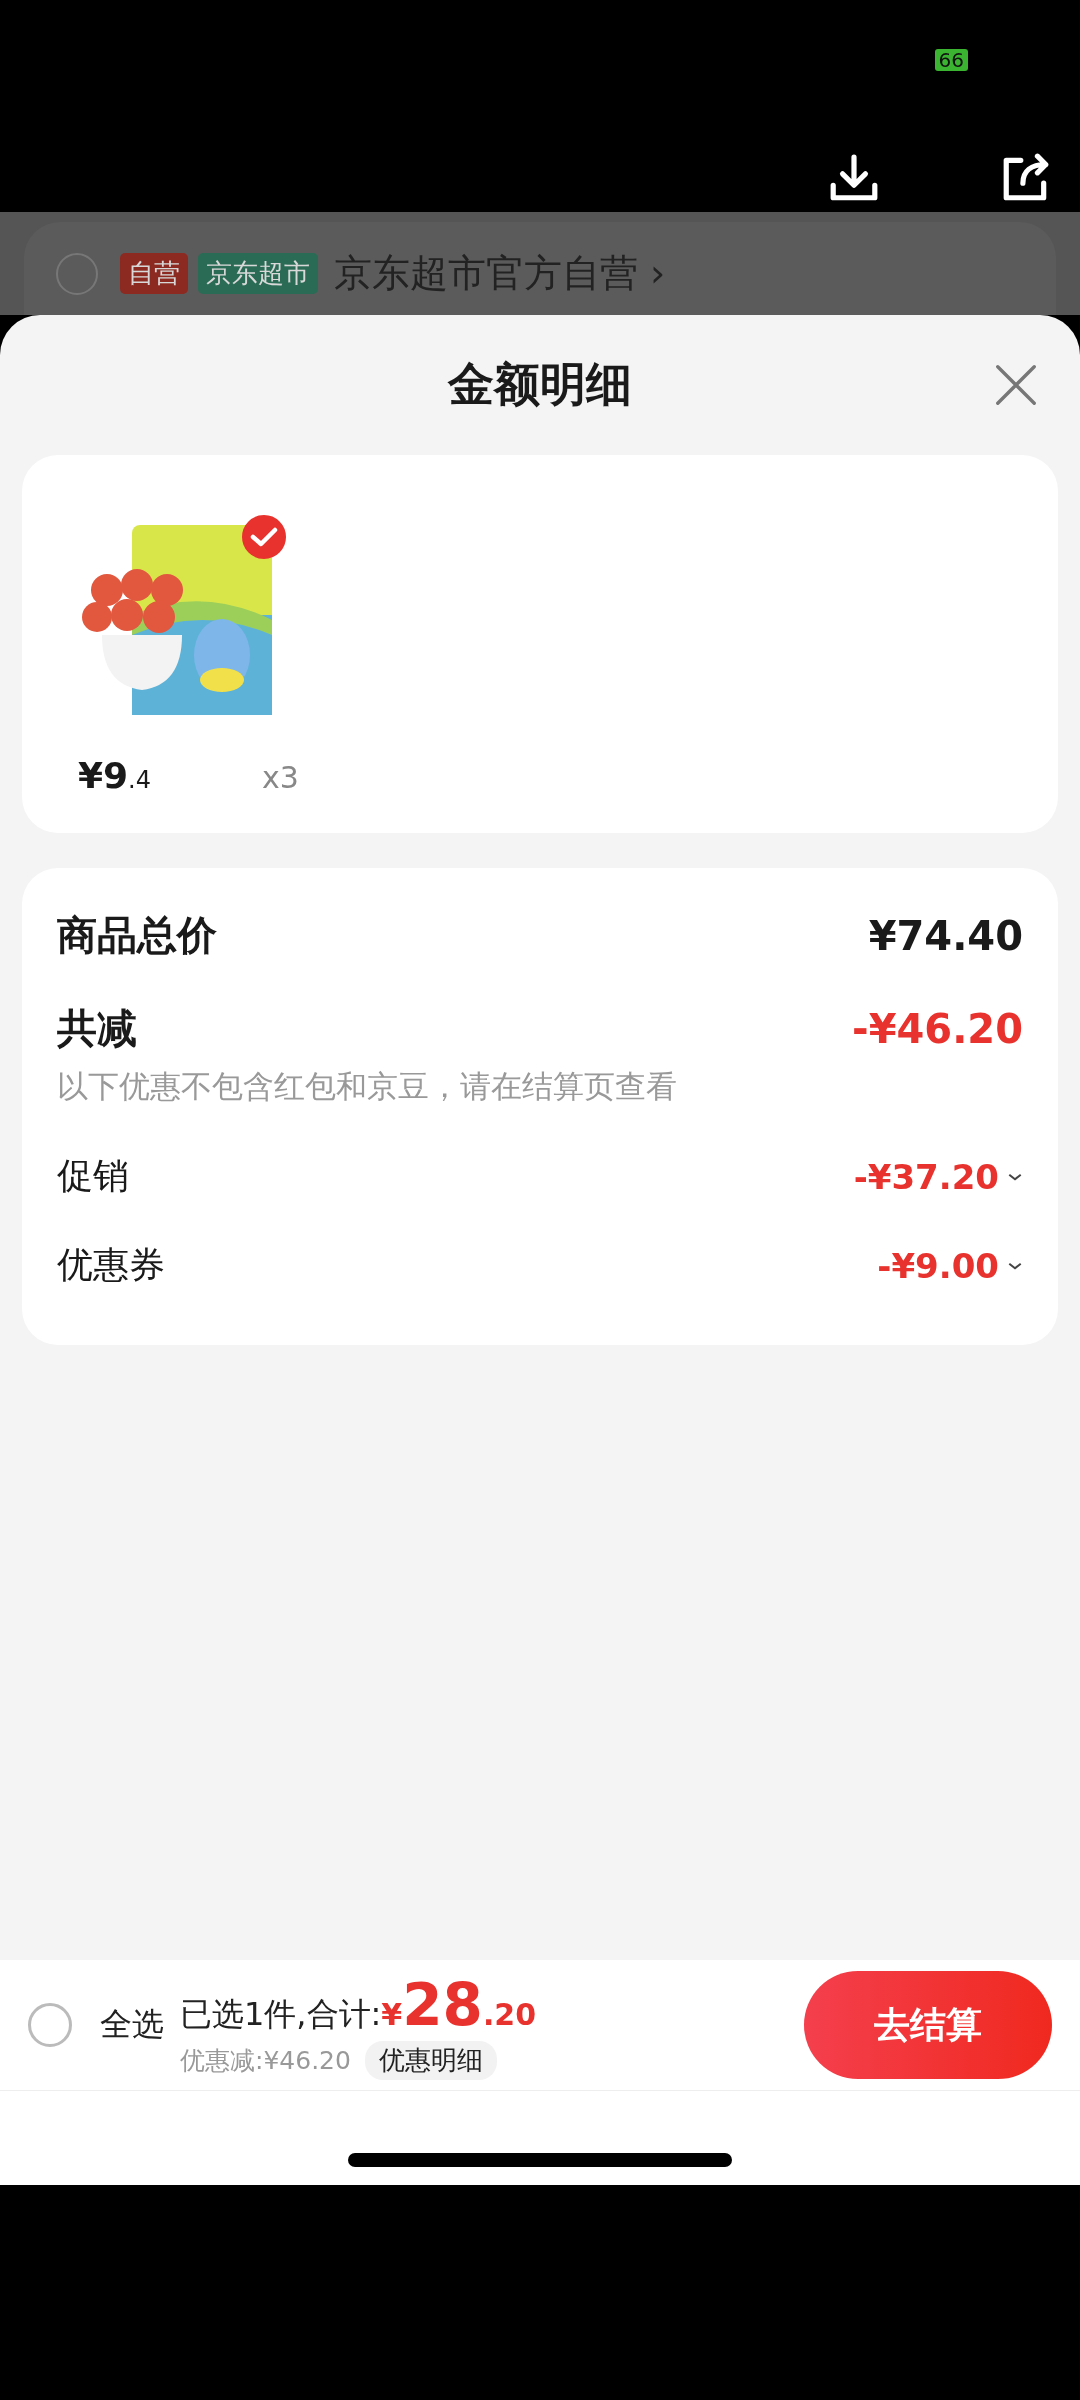 This screenshot has width=1080, height=2400. What do you see at coordinates (258, 273) in the screenshot?
I see `store-tag: 京东超市` at bounding box center [258, 273].